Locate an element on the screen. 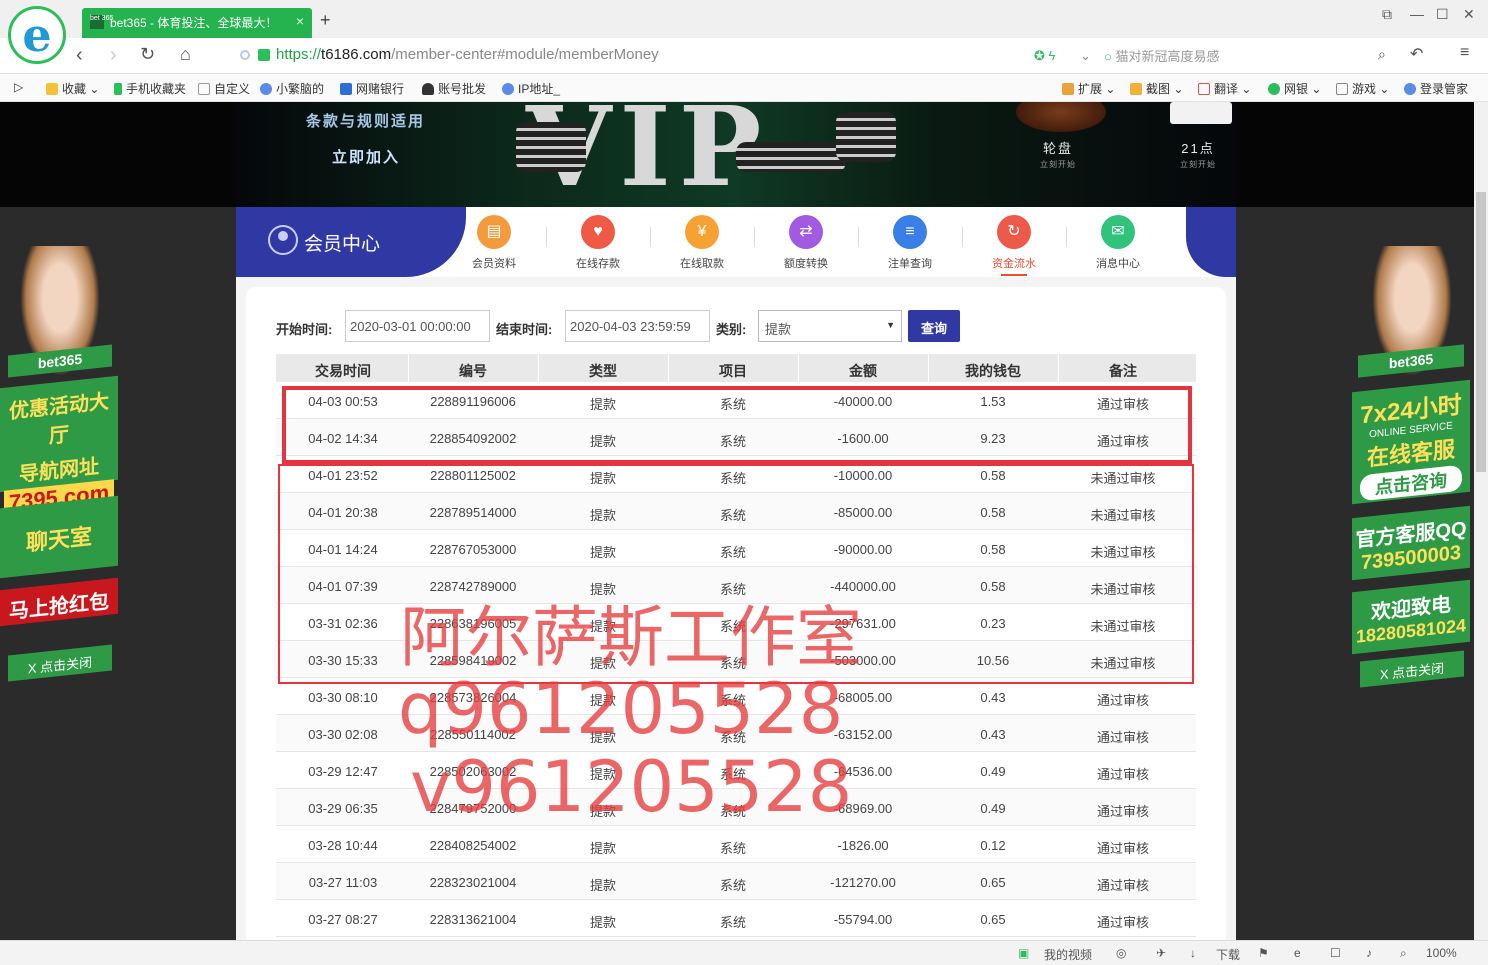 The width and height of the screenshot is (1488, 965). reload-icon: ↻ is located at coordinates (147, 54).